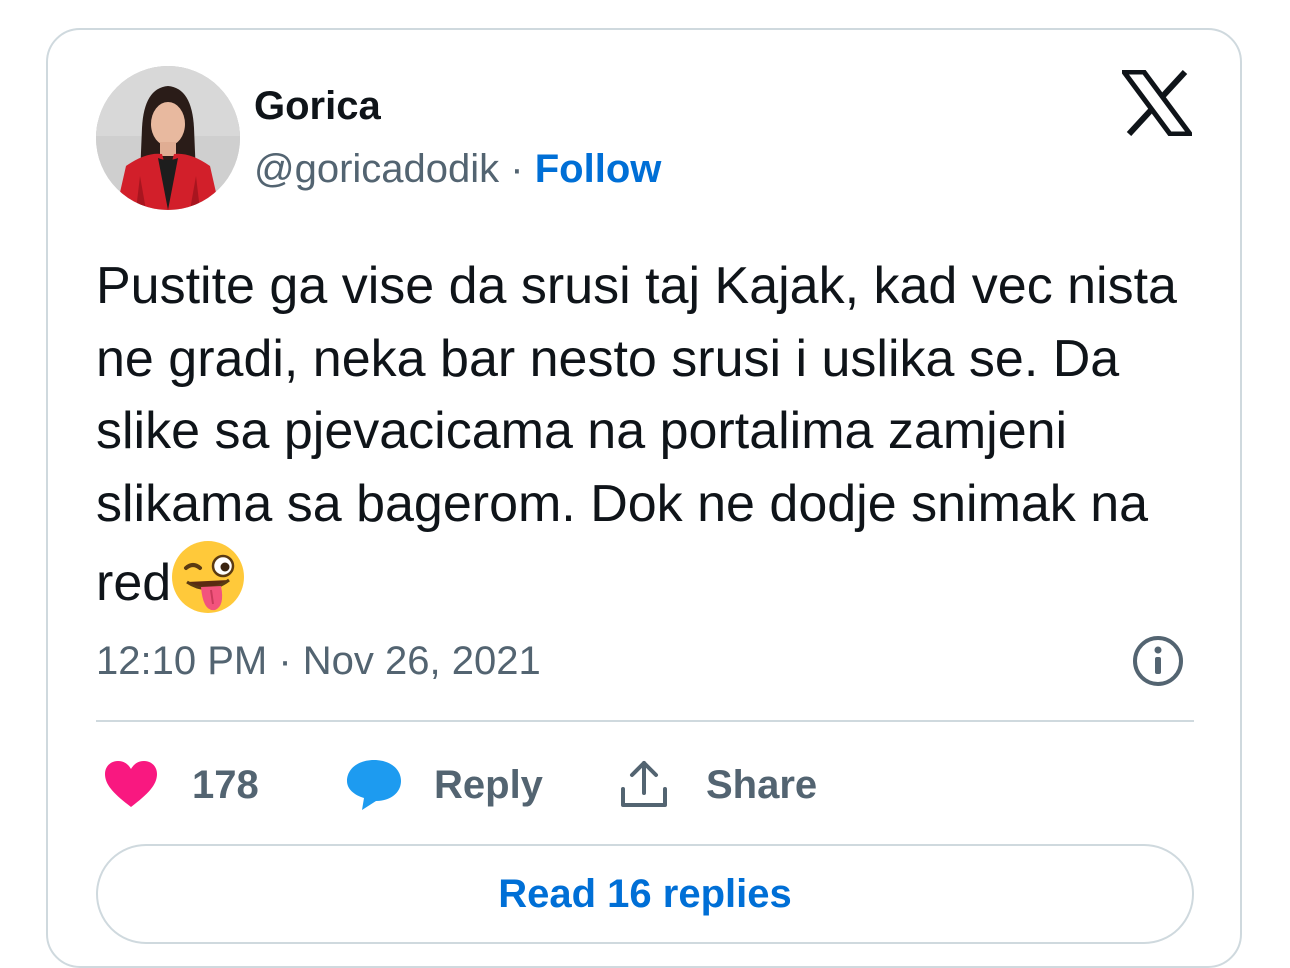 This screenshot has height=968, width=1290. I want to click on reply-label: Reply, so click(488, 784).